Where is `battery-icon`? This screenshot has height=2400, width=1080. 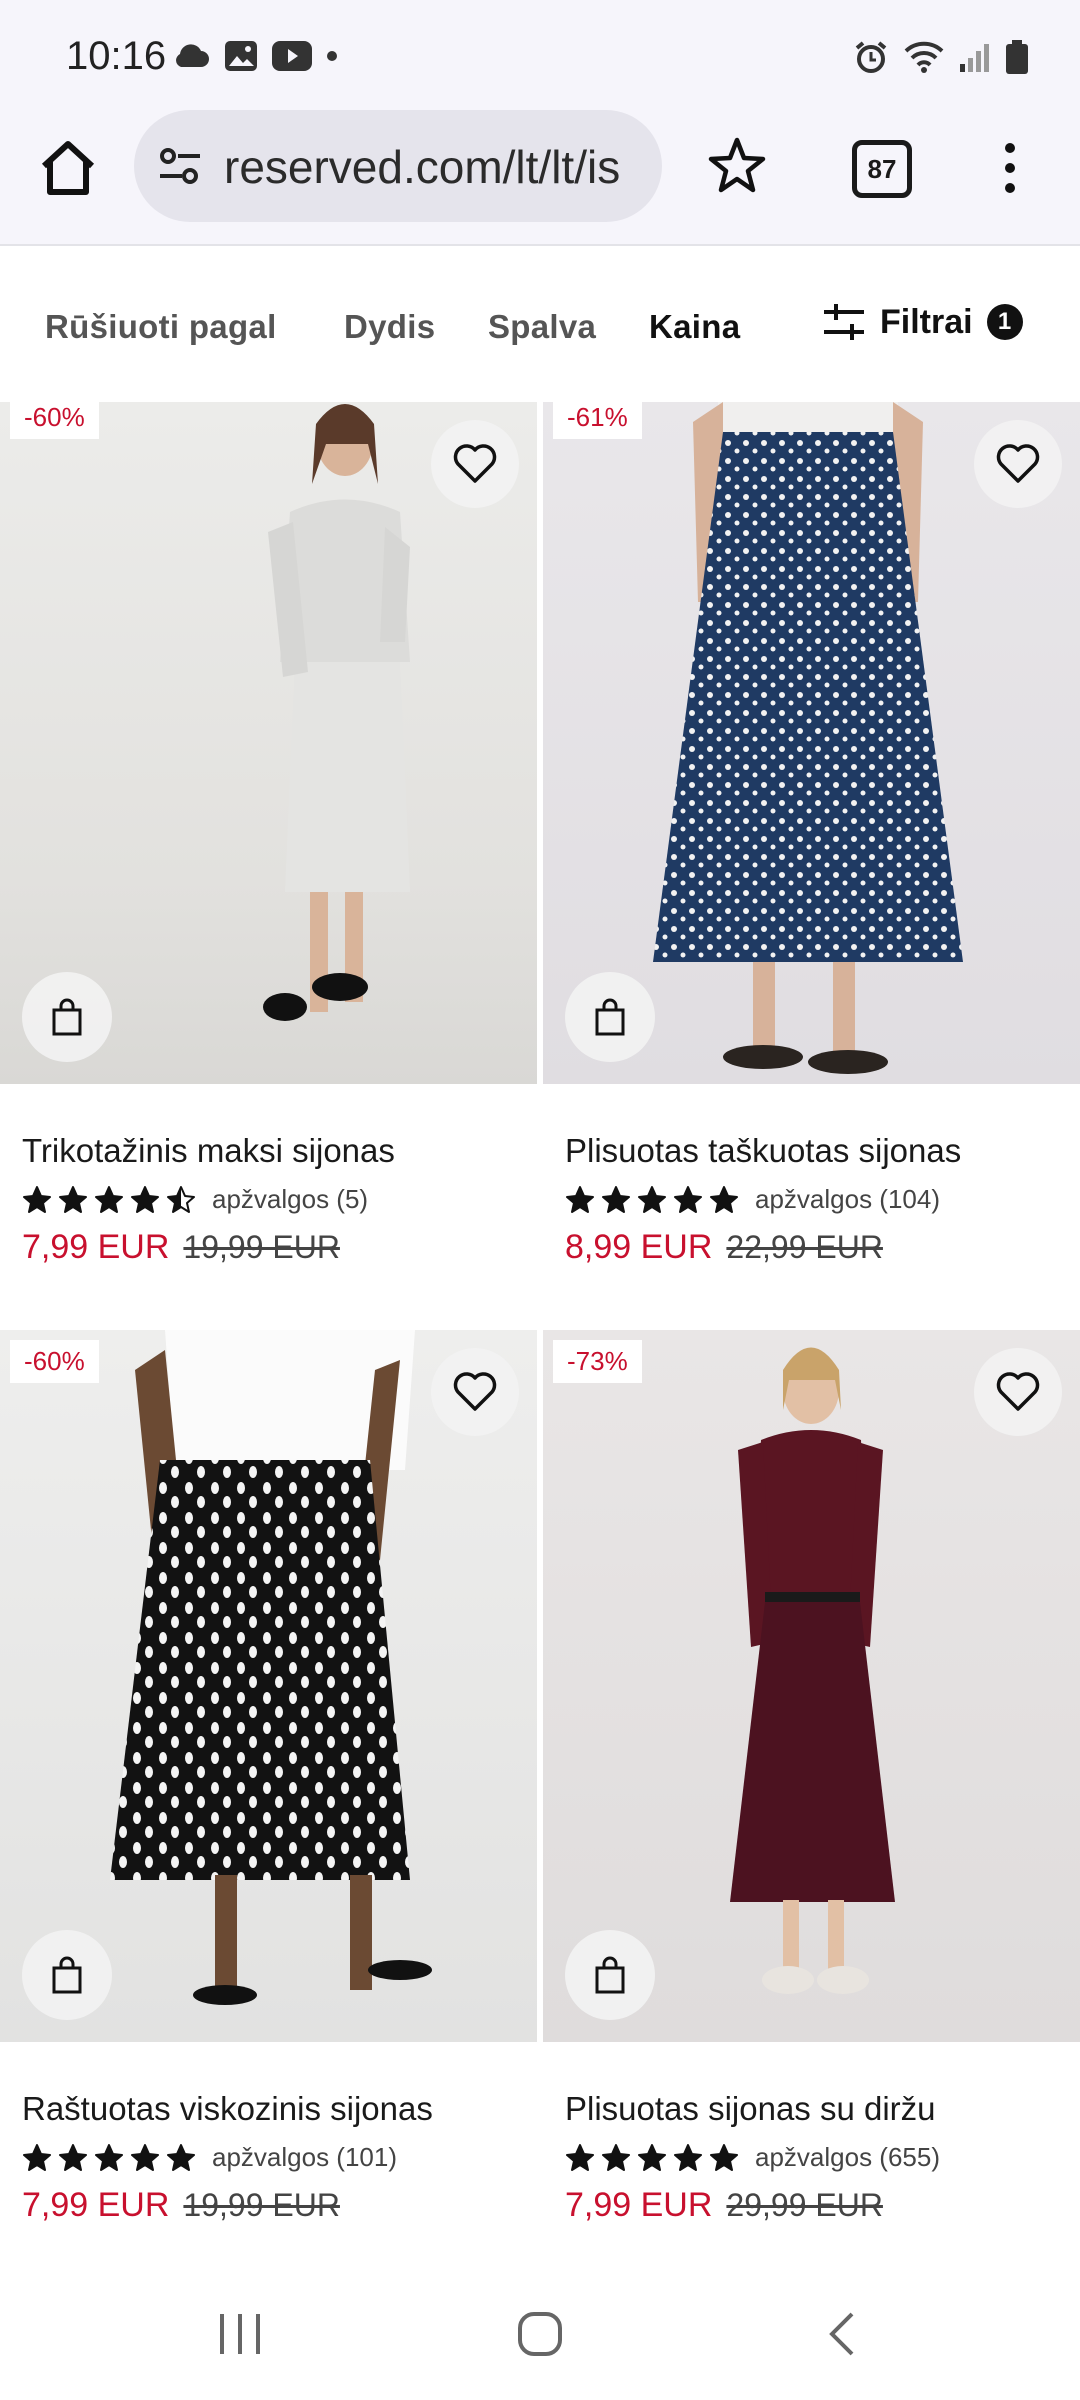 battery-icon is located at coordinates (1017, 57).